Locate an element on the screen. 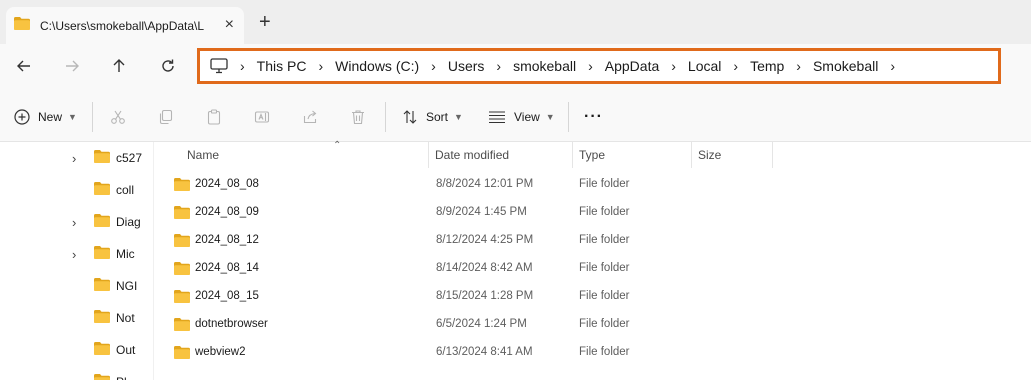  breadcrumb-temp: Temp is located at coordinates (767, 66).